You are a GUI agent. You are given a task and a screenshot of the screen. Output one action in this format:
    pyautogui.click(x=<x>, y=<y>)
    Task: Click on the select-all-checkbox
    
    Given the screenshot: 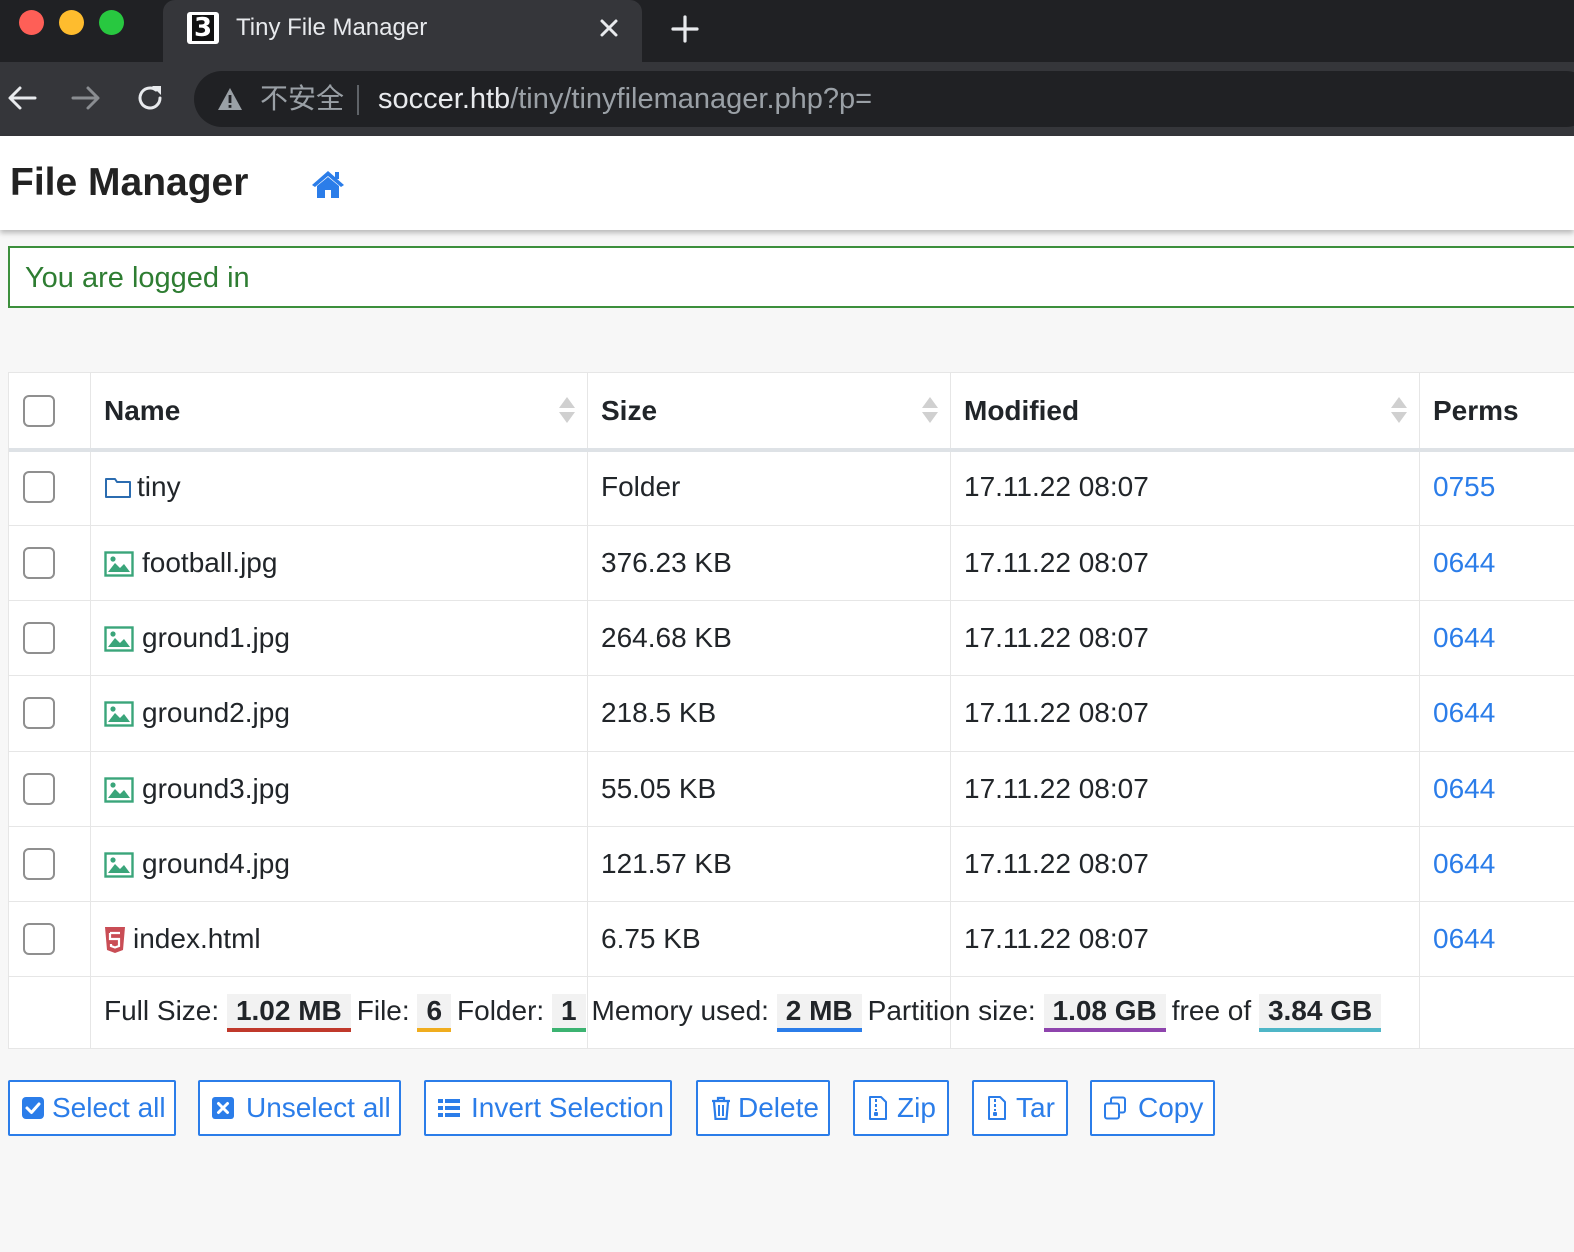 What is the action you would take?
    pyautogui.click(x=39, y=411)
    